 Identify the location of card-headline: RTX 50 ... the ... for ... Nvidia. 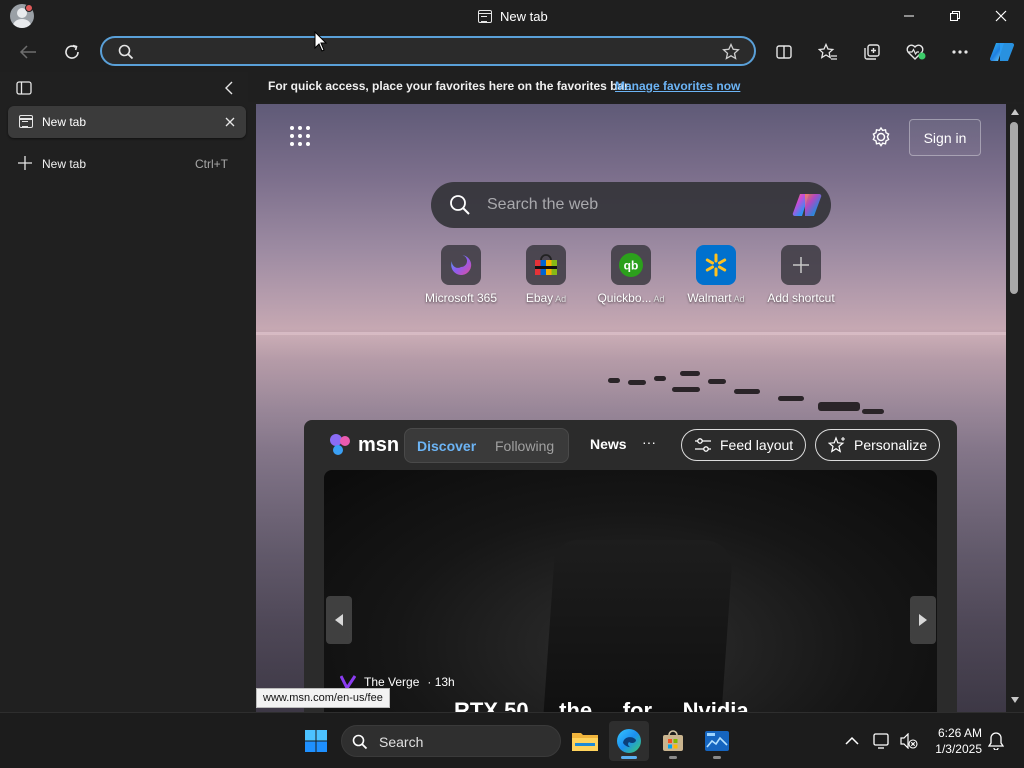
(601, 705).